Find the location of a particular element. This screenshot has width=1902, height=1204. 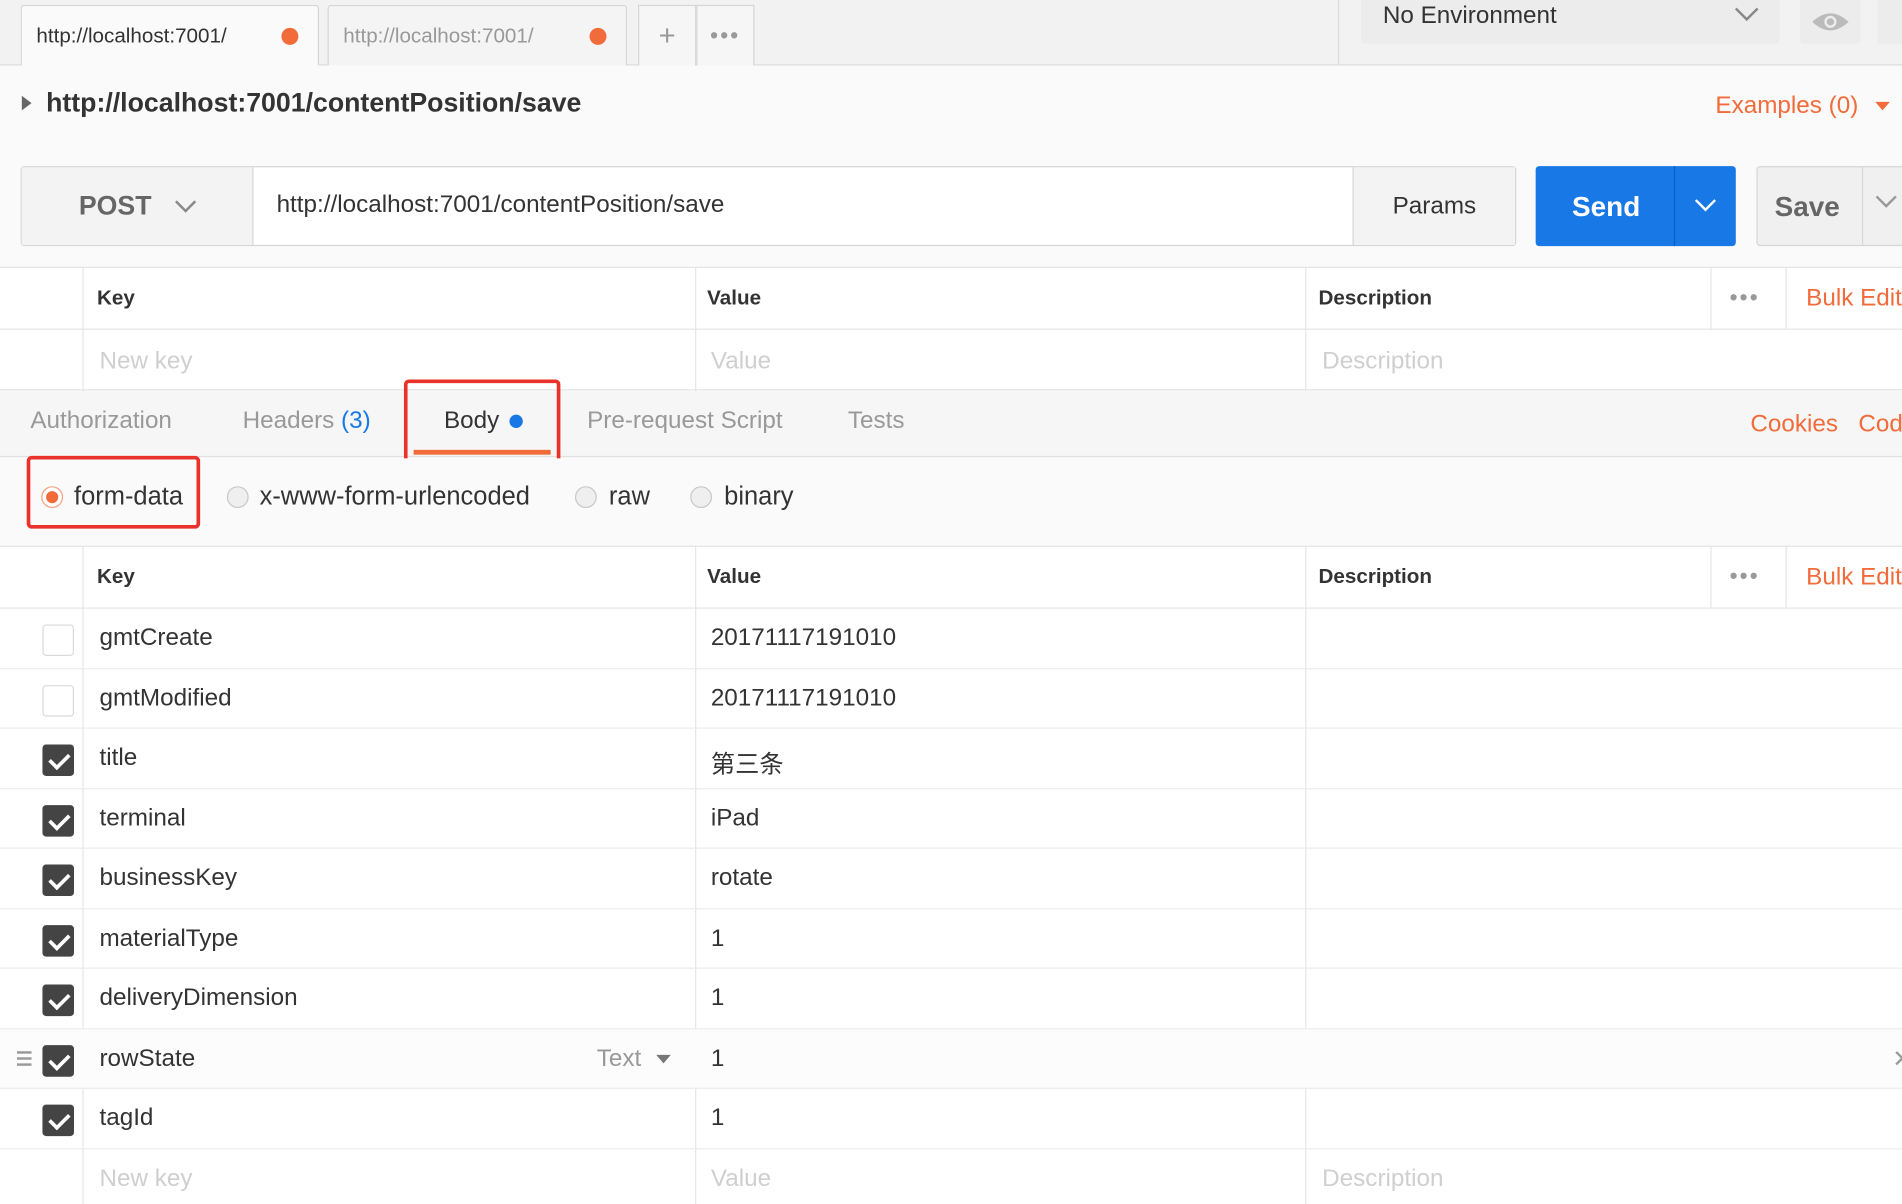

row-value: iPad is located at coordinates (735, 818).